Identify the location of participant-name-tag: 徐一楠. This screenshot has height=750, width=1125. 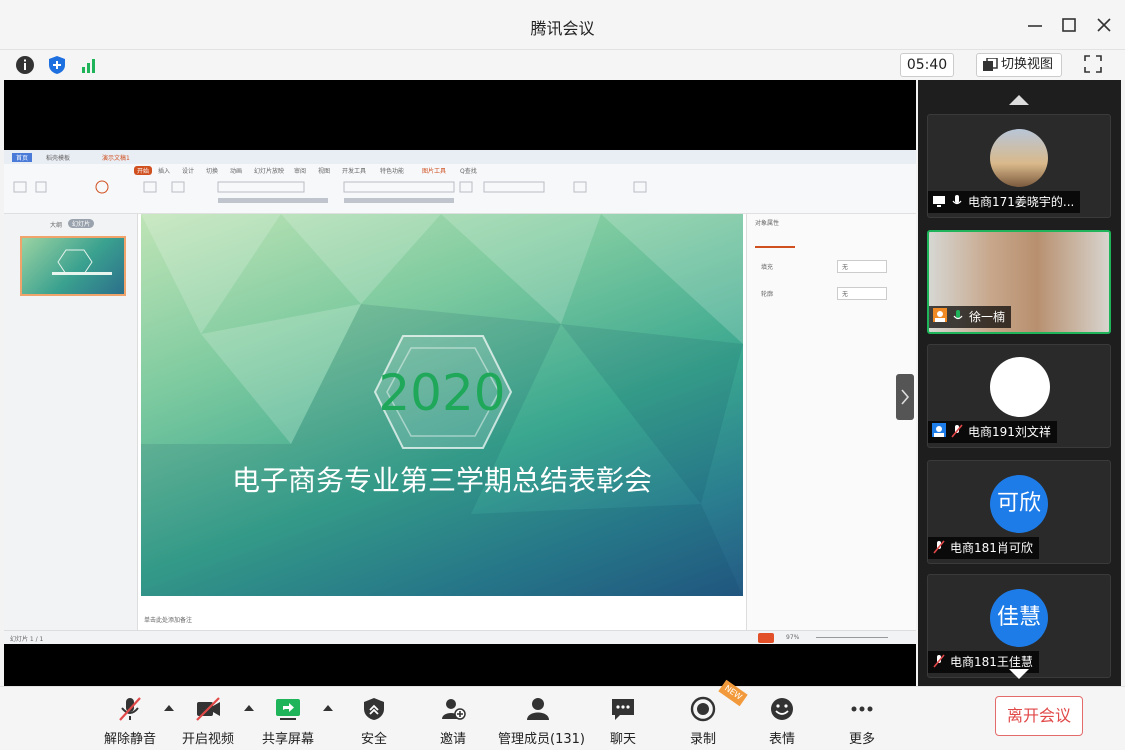
(970, 317).